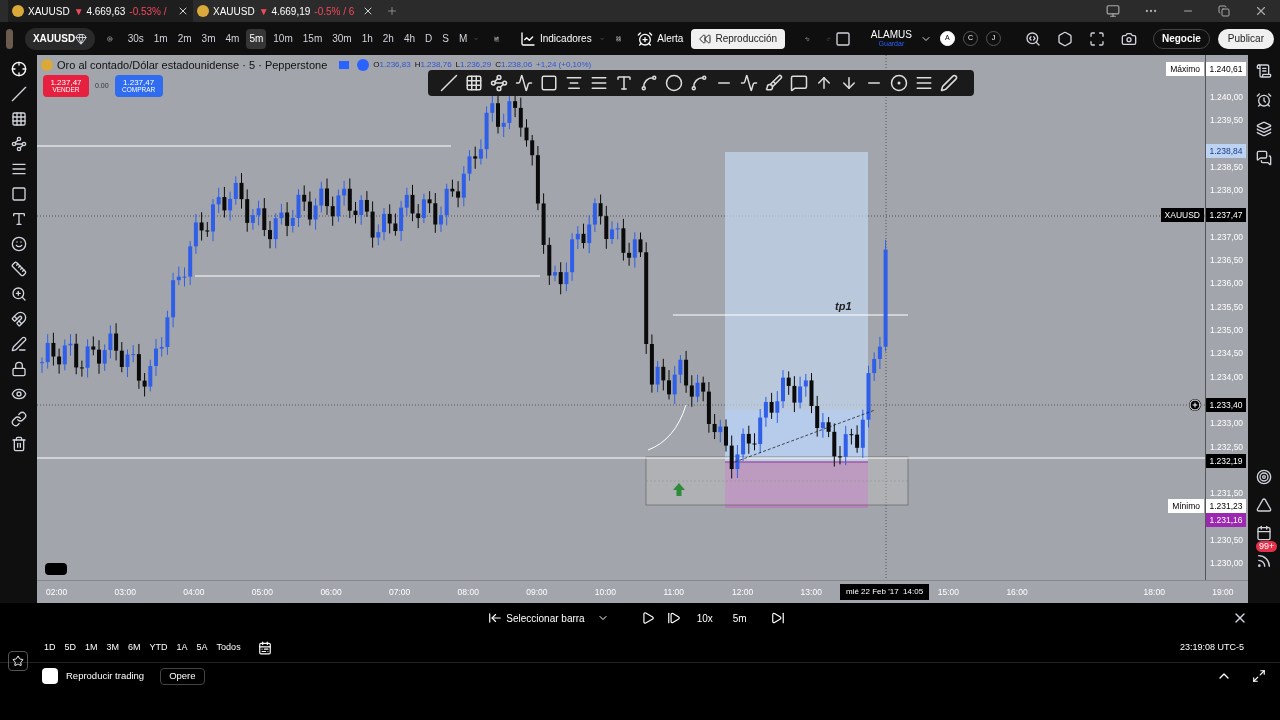  What do you see at coordinates (1226, 151) in the screenshot?
I see `price-label: 1.238,84` at bounding box center [1226, 151].